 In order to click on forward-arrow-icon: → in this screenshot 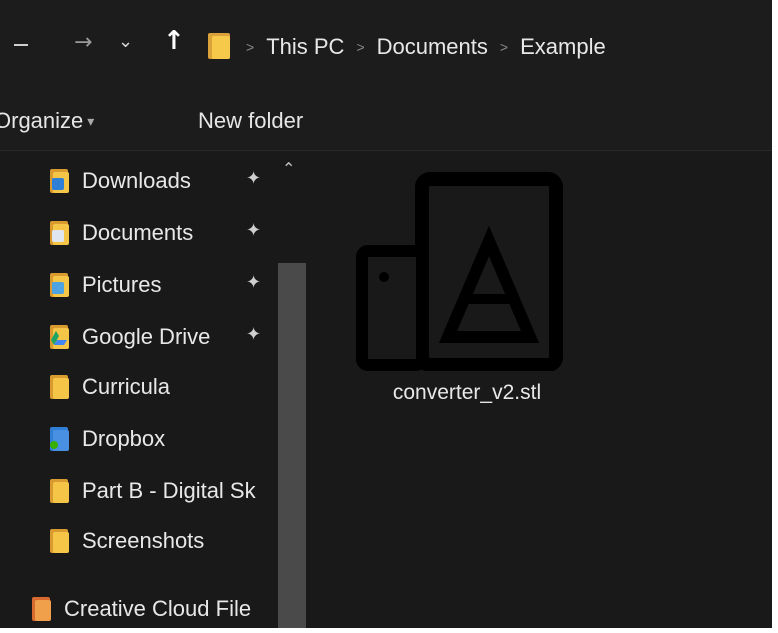, I will do `click(83, 42)`.